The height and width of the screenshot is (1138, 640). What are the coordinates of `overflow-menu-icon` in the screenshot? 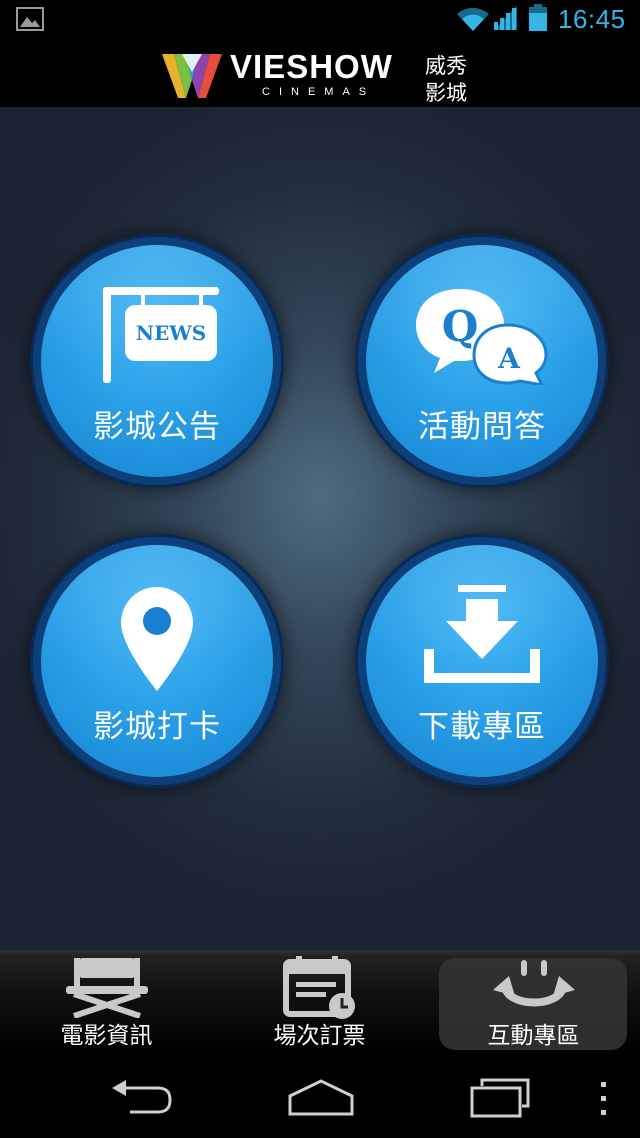 It's located at (604, 1099).